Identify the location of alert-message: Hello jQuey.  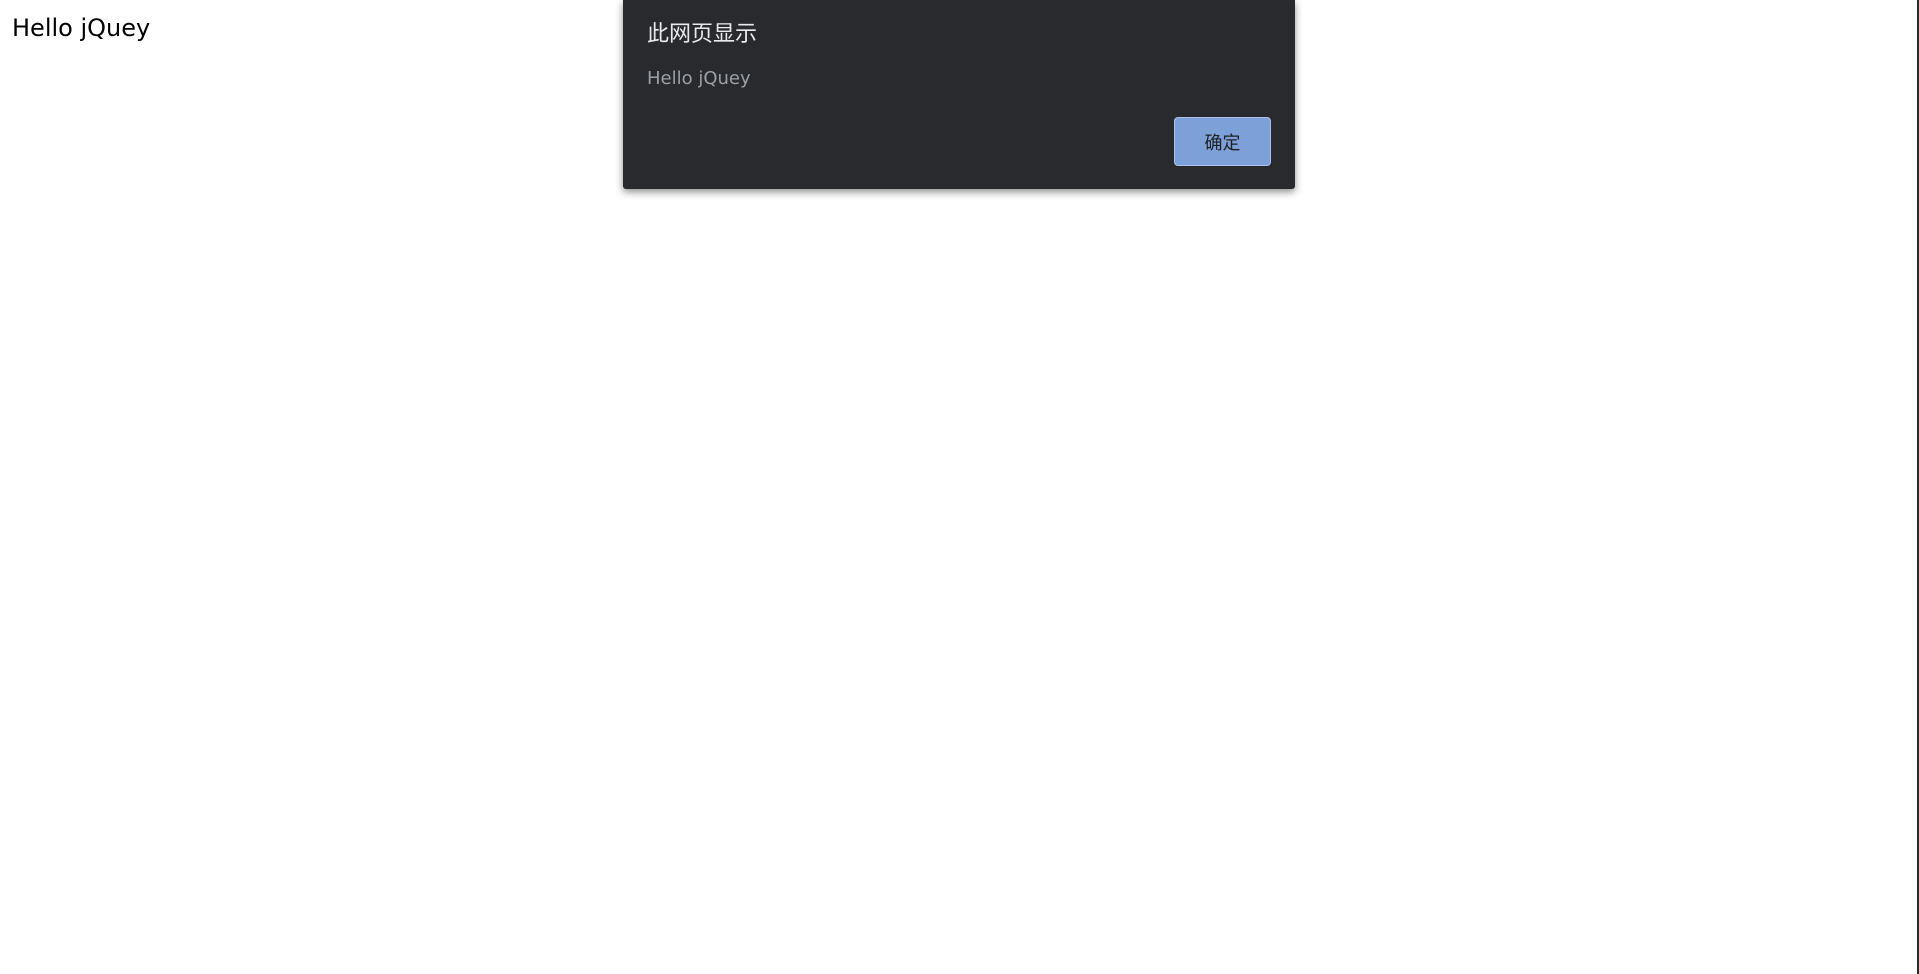
(699, 78).